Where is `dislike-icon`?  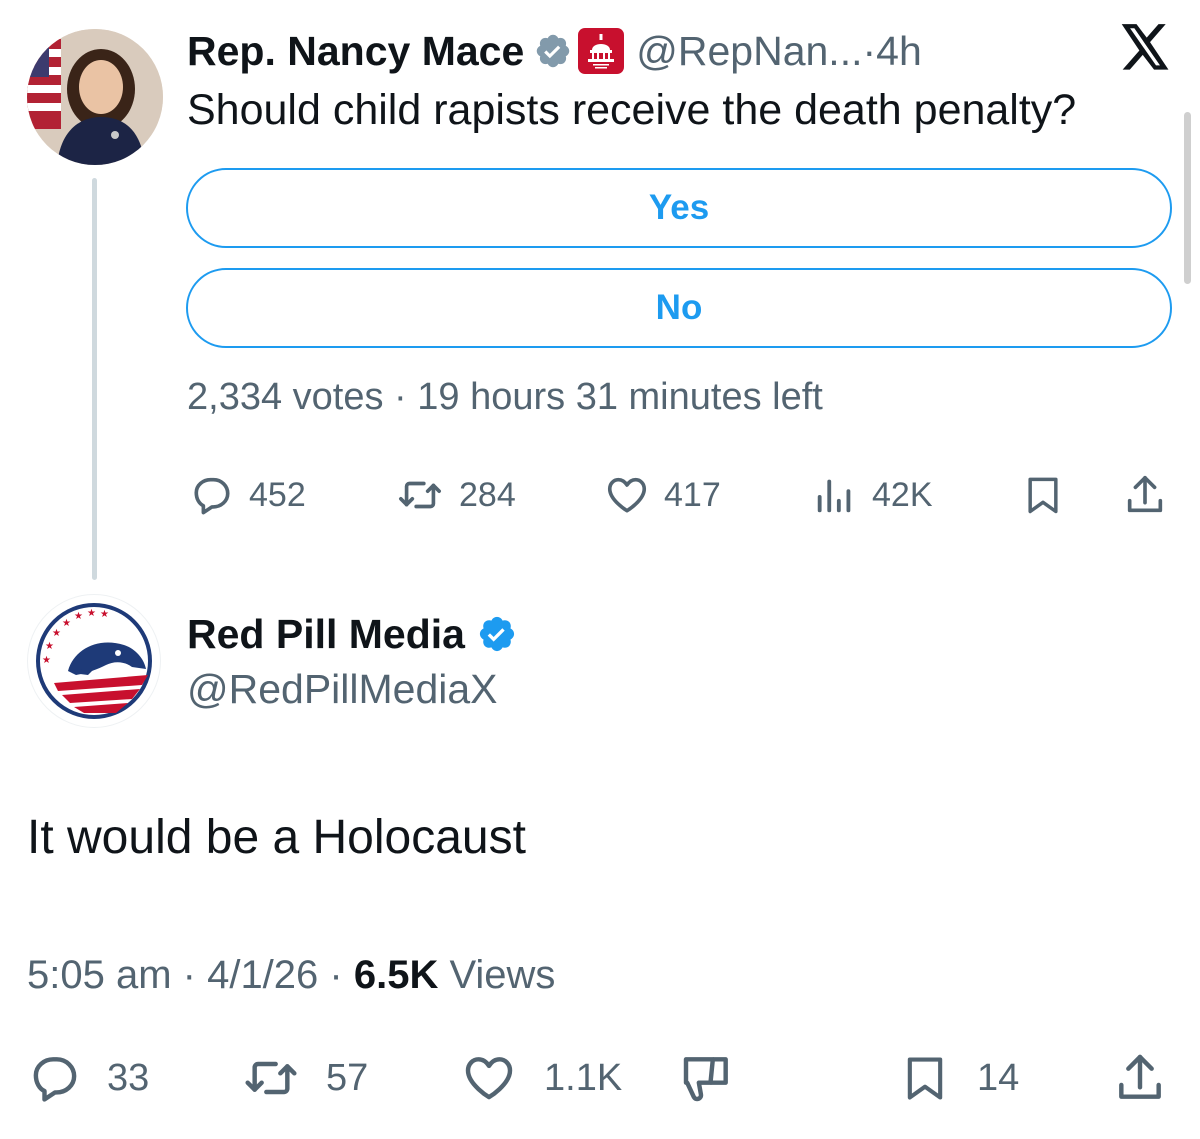
dislike-icon is located at coordinates (705, 1079).